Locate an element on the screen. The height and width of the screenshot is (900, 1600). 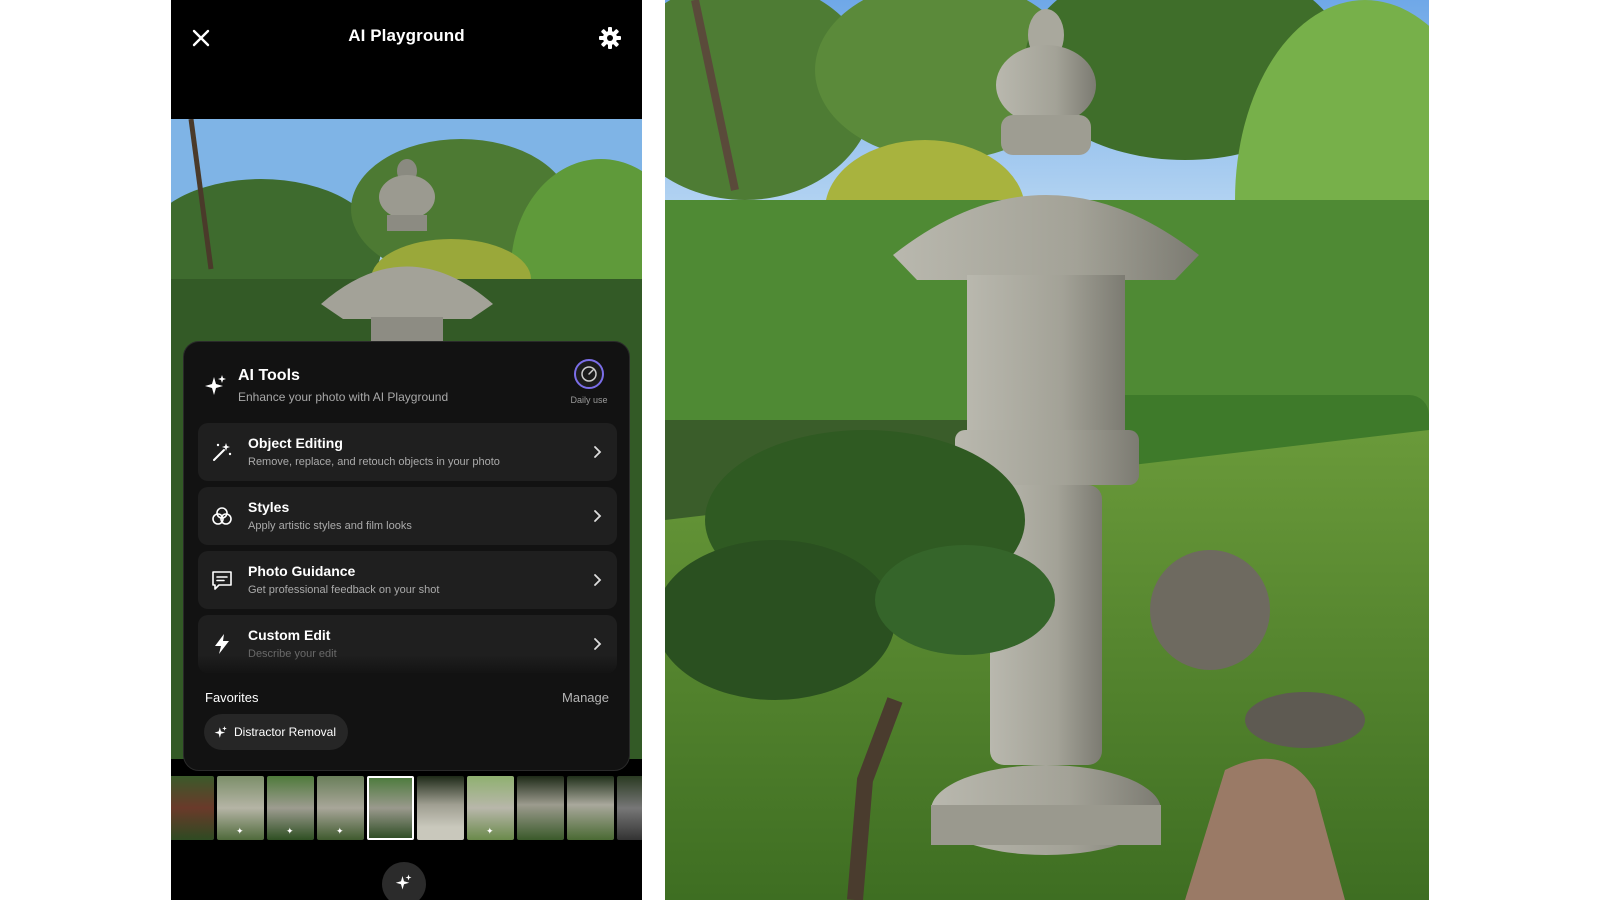
favorite-chip-distractor-removal: Distractor Removal is located at coordinates (276, 732).